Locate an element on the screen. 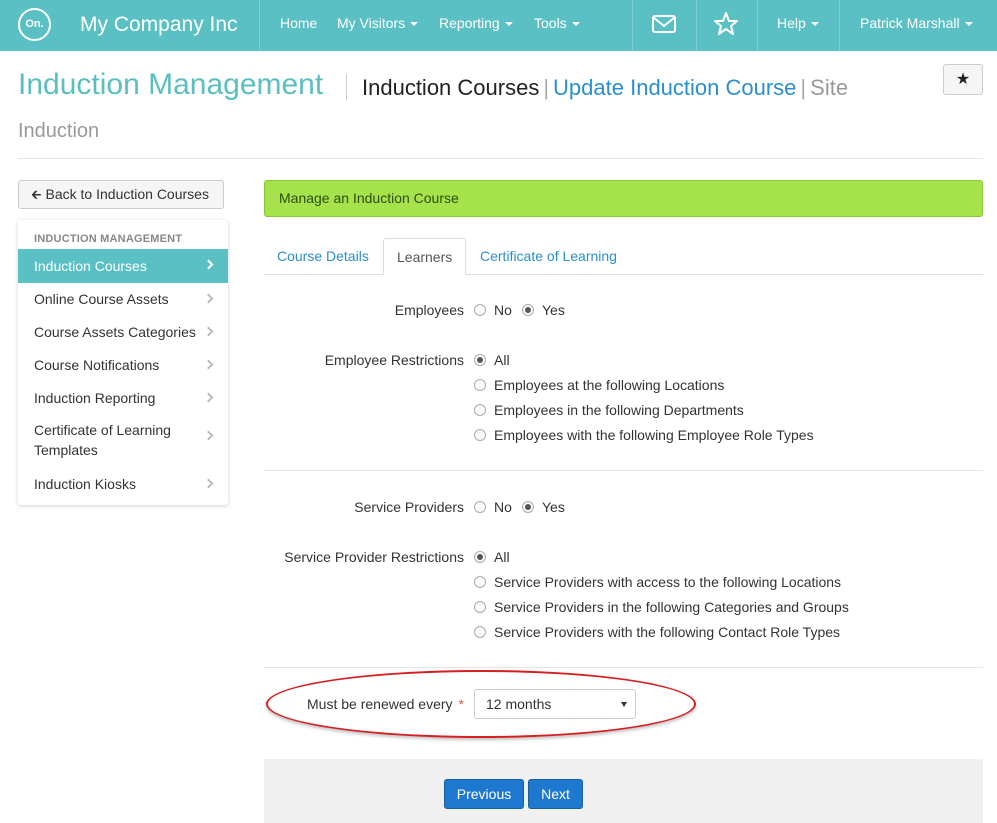 The width and height of the screenshot is (997, 823). sidebar-item-induction-courses: Induction Courses is located at coordinates (123, 266).